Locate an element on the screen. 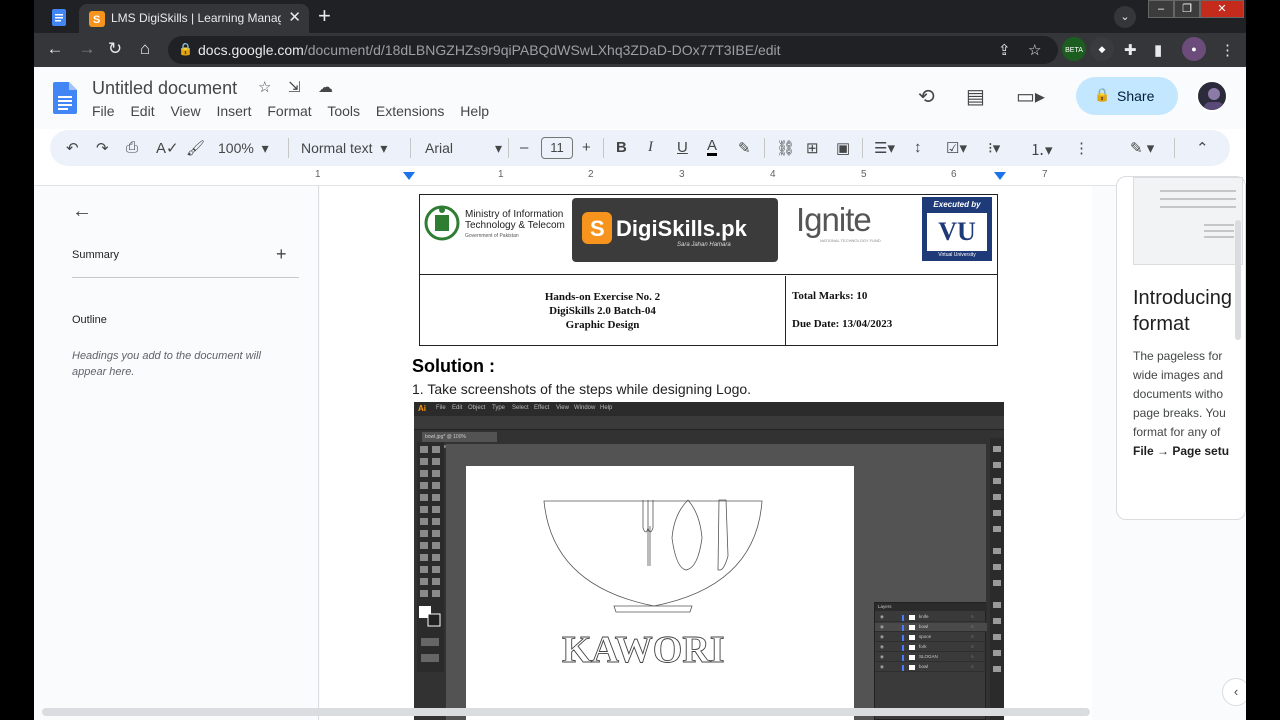 The image size is (1280, 720). meet-camera-icon: ▭▸ is located at coordinates (1030, 96).